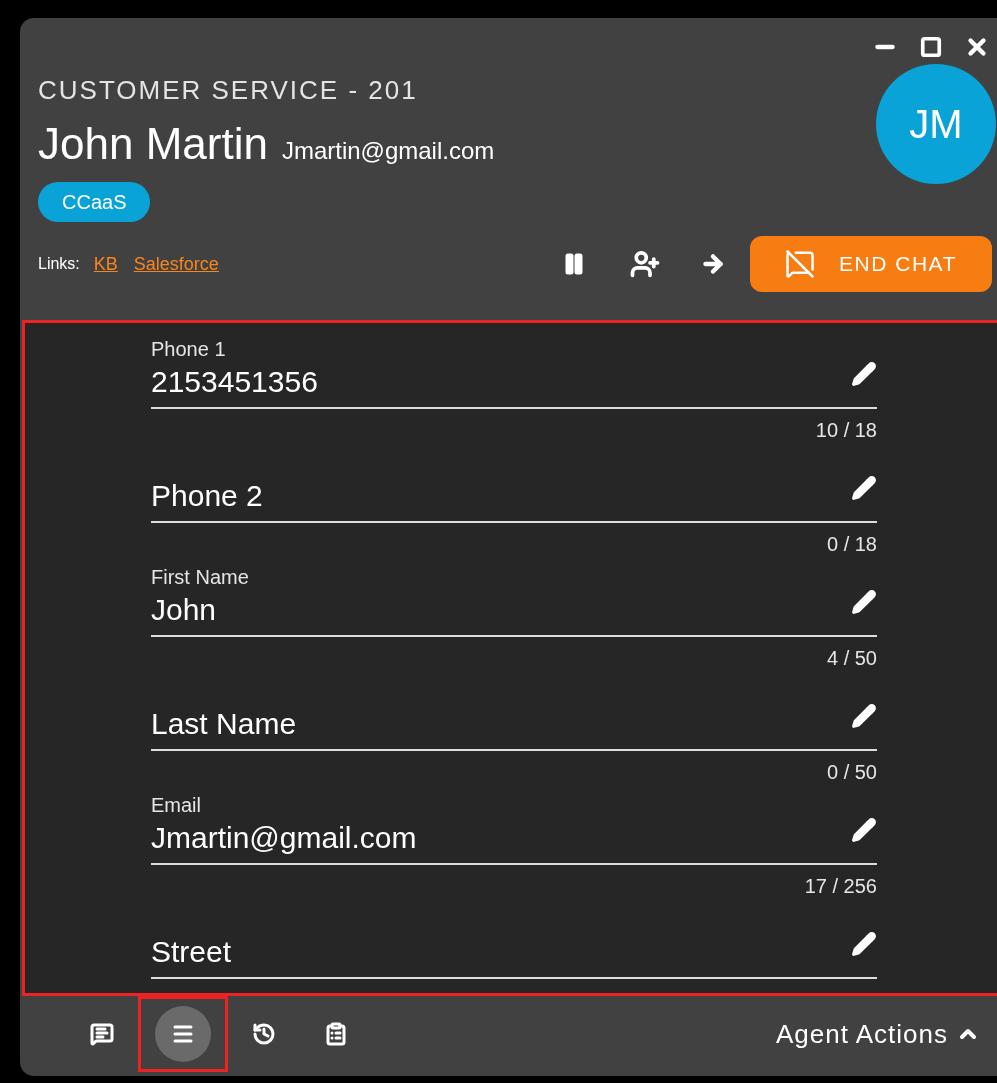 This screenshot has height=1083, width=997. Describe the element at coordinates (94, 202) in the screenshot. I see `tag-chip: CCaaS` at that location.